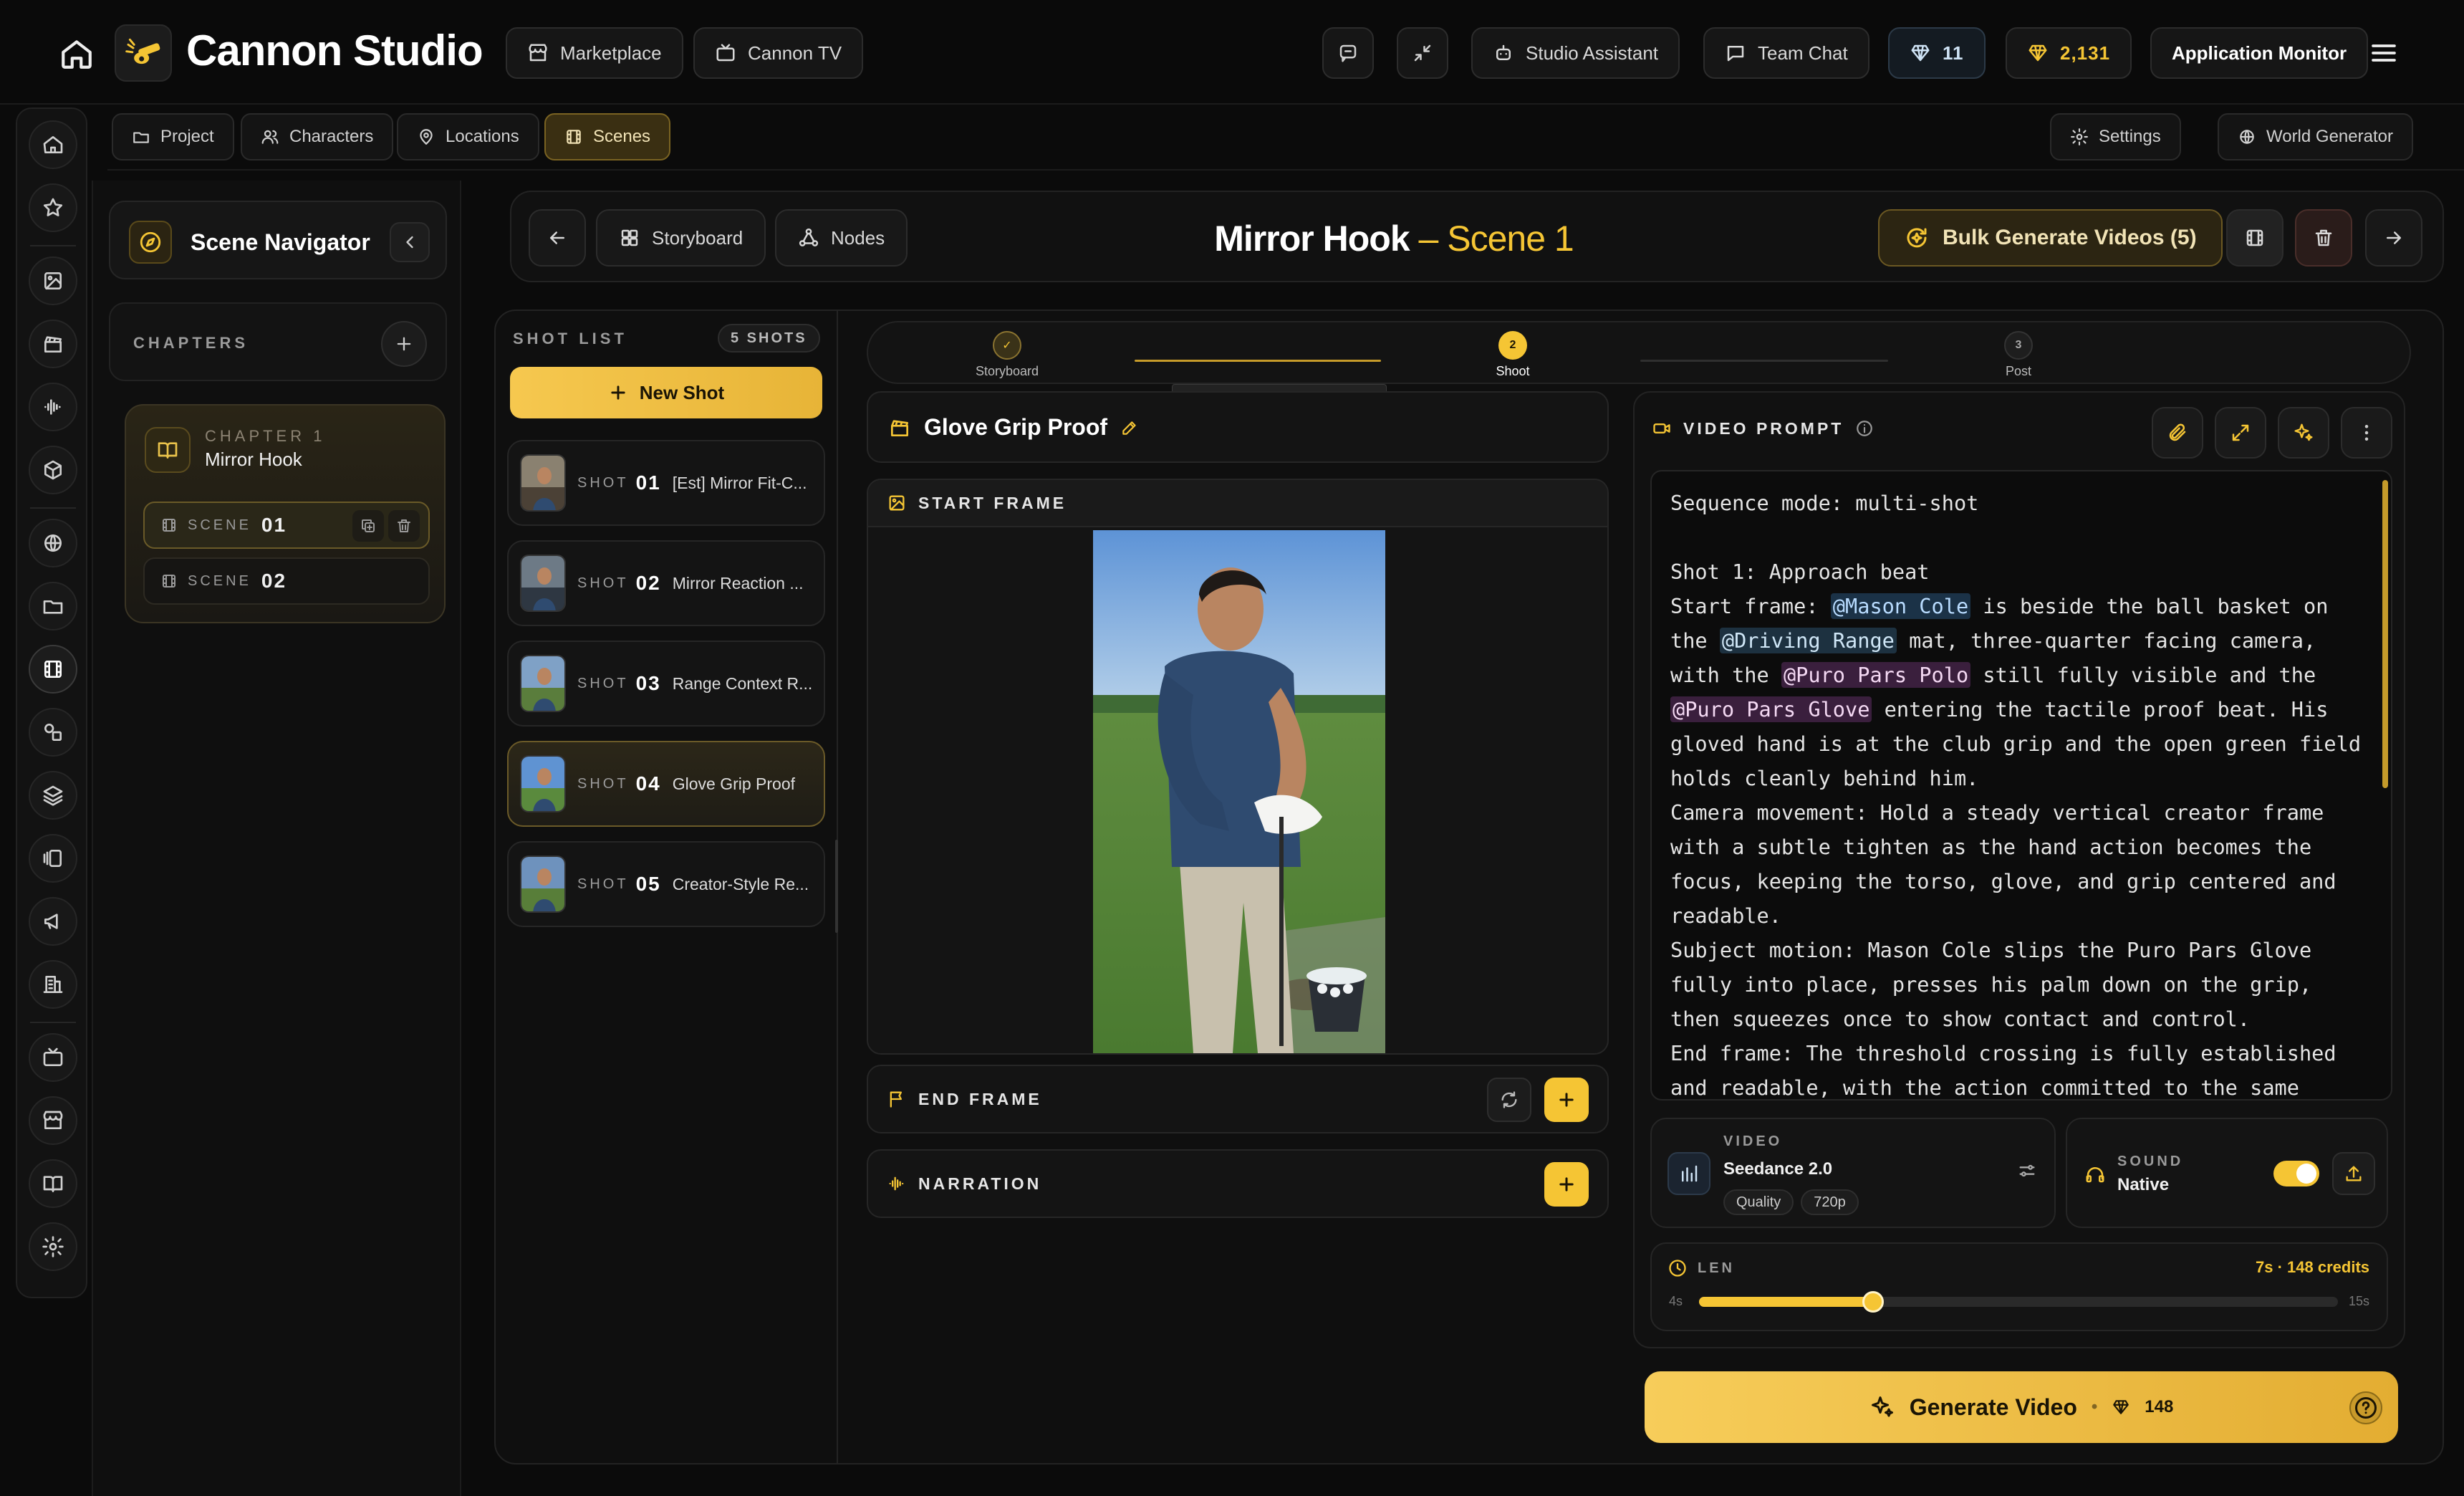  I want to click on shot-thumbnail, so click(543, 483).